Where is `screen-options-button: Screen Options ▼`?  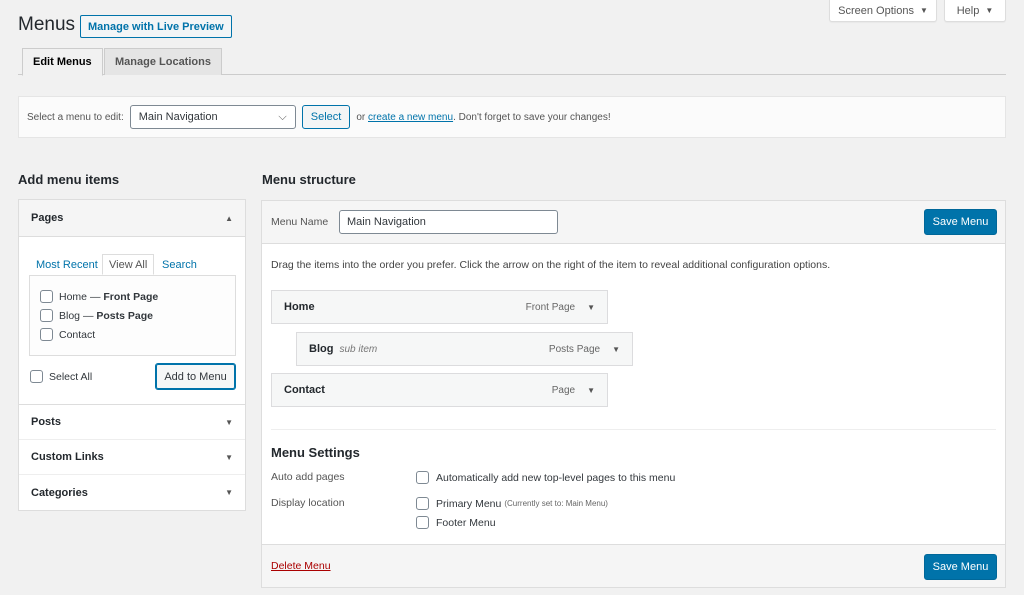
screen-options-button: Screen Options ▼ is located at coordinates (883, 11).